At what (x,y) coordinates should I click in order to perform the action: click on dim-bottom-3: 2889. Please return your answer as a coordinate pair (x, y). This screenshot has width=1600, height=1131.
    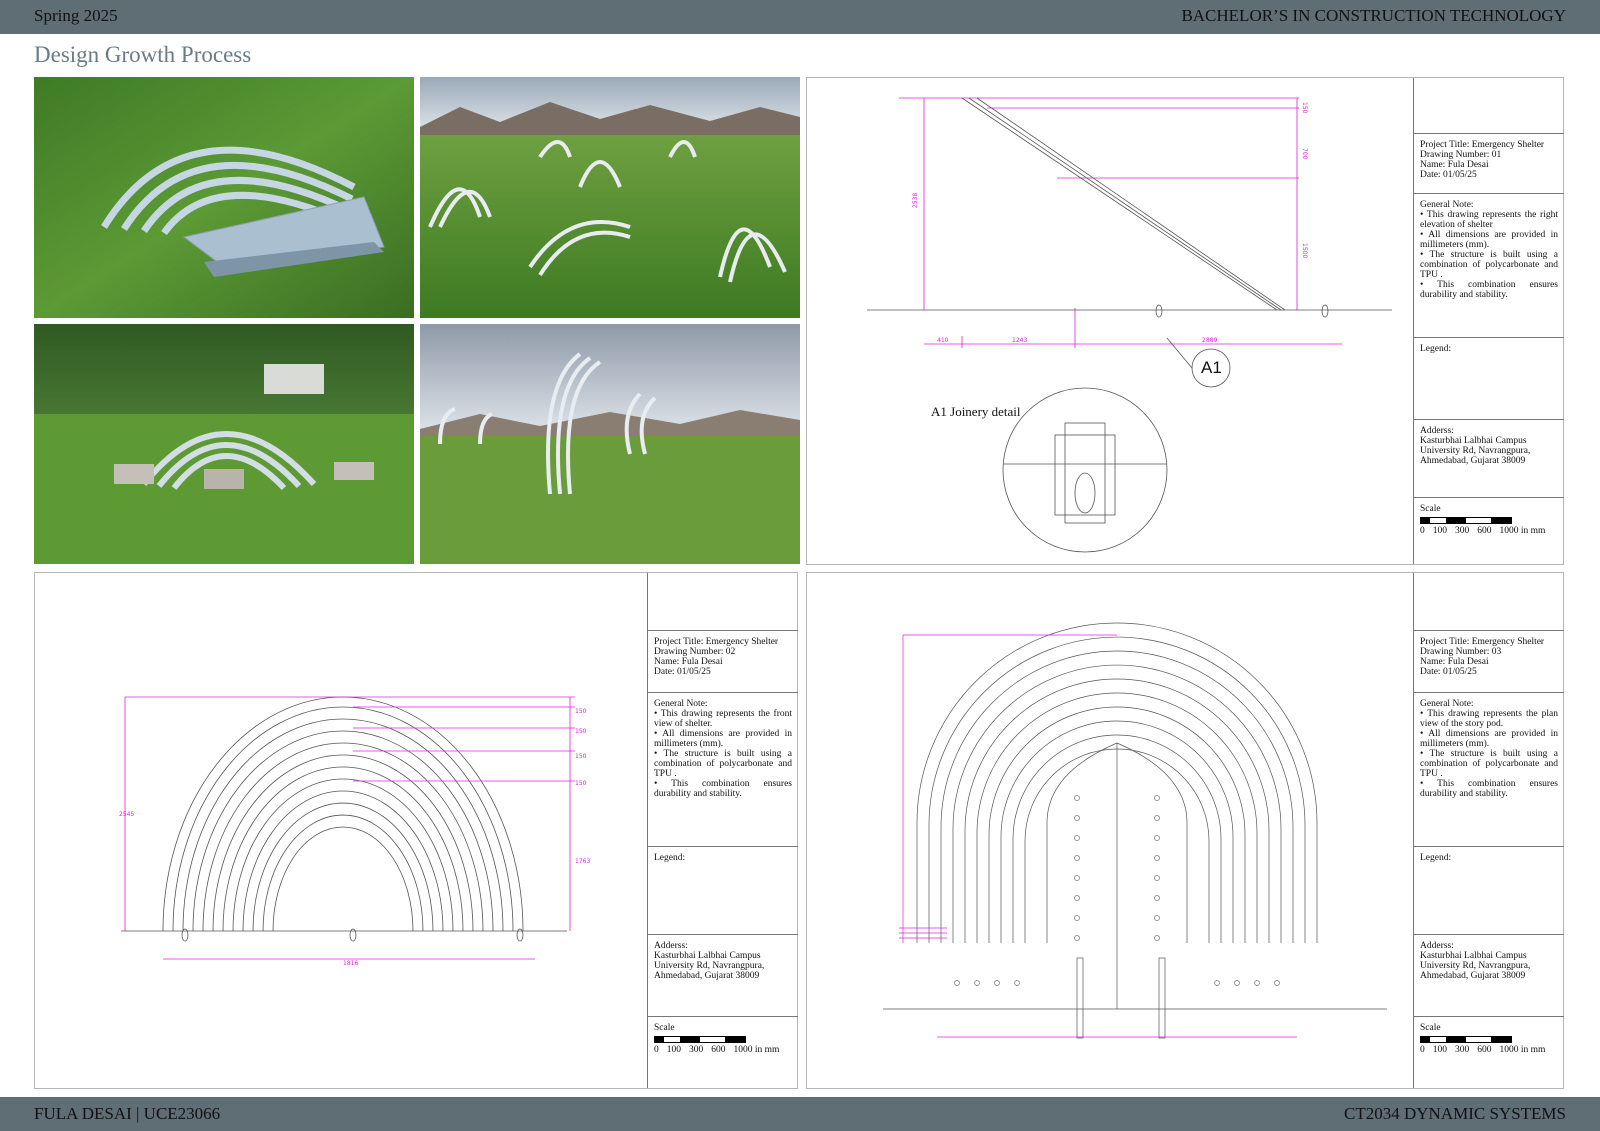
    Looking at the image, I should click on (1209, 340).